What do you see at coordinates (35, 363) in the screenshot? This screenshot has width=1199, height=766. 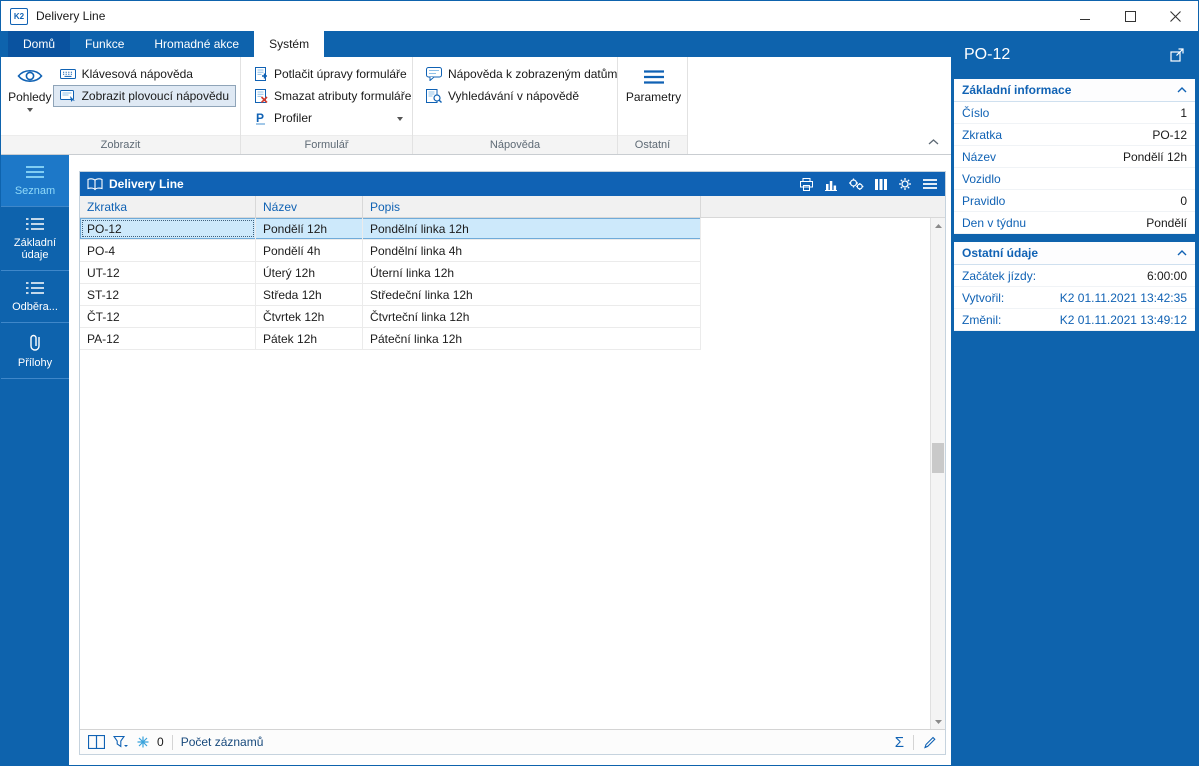 I see `sidebar-label-prilohy: Přílohy` at bounding box center [35, 363].